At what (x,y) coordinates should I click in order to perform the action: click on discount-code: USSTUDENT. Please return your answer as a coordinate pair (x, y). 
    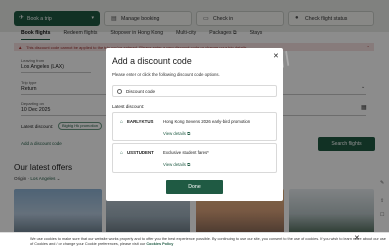
    Looking at the image, I should click on (140, 152).